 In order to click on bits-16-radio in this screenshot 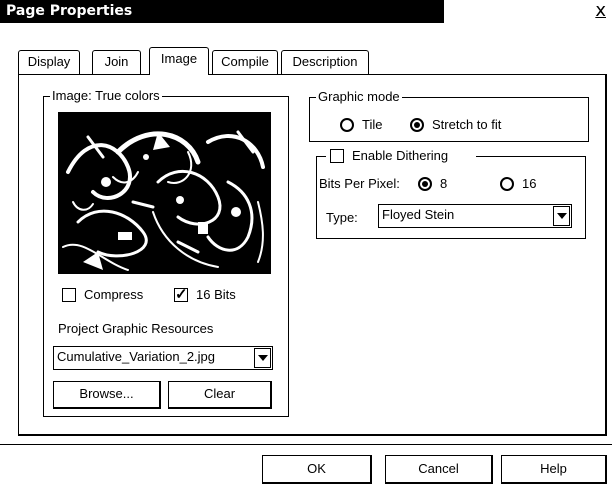, I will do `click(507, 184)`.